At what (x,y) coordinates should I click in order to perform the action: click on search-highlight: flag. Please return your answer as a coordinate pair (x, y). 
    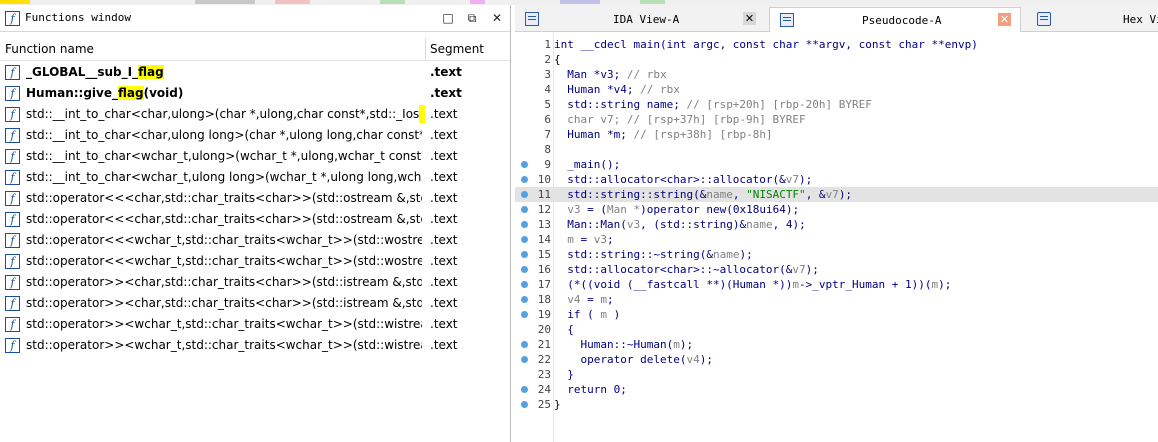
    Looking at the image, I should click on (151, 72).